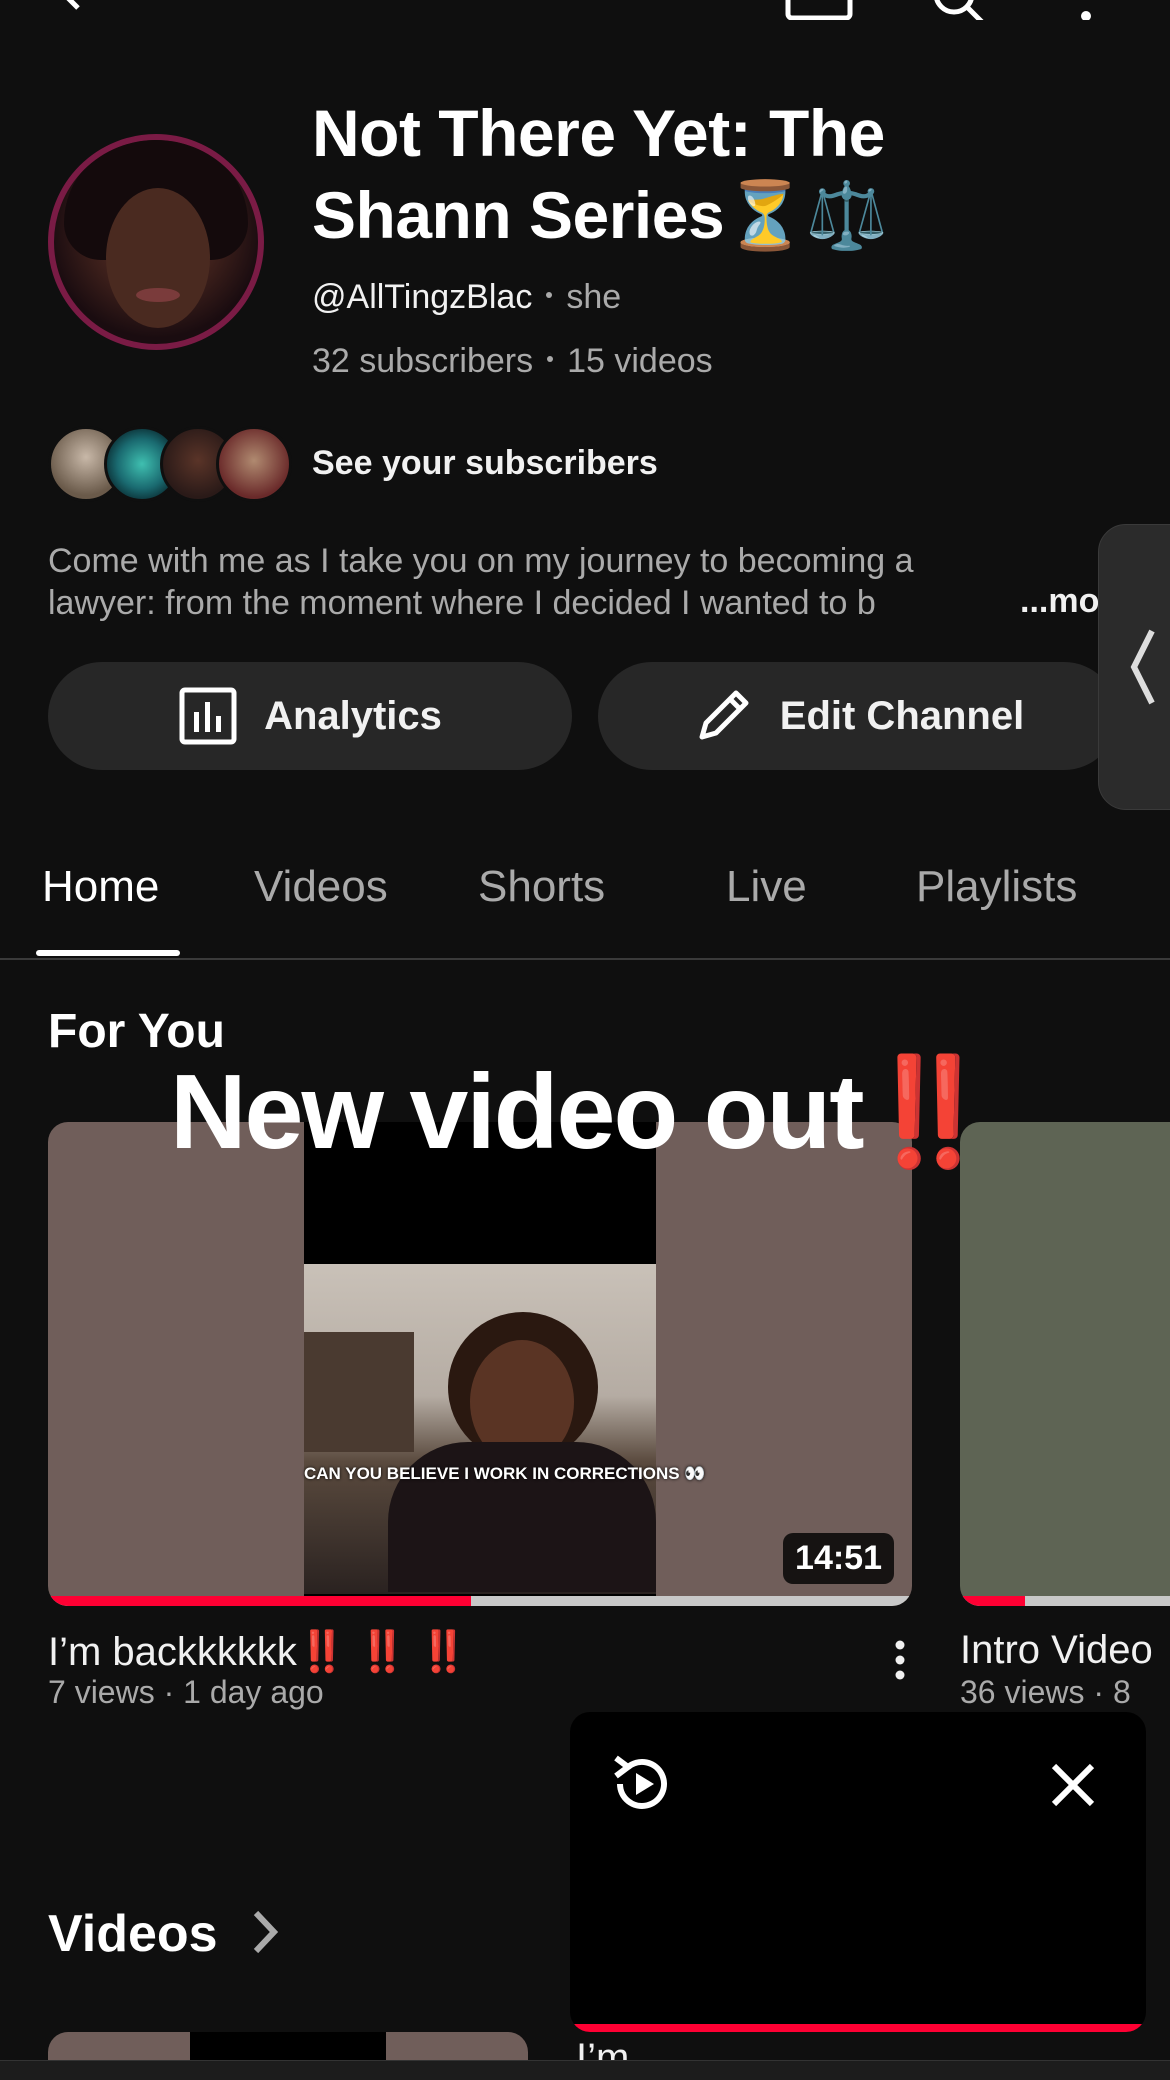  Describe the element at coordinates (485, 463) in the screenshot. I see `see-subscribers-link: See your subscribers` at that location.